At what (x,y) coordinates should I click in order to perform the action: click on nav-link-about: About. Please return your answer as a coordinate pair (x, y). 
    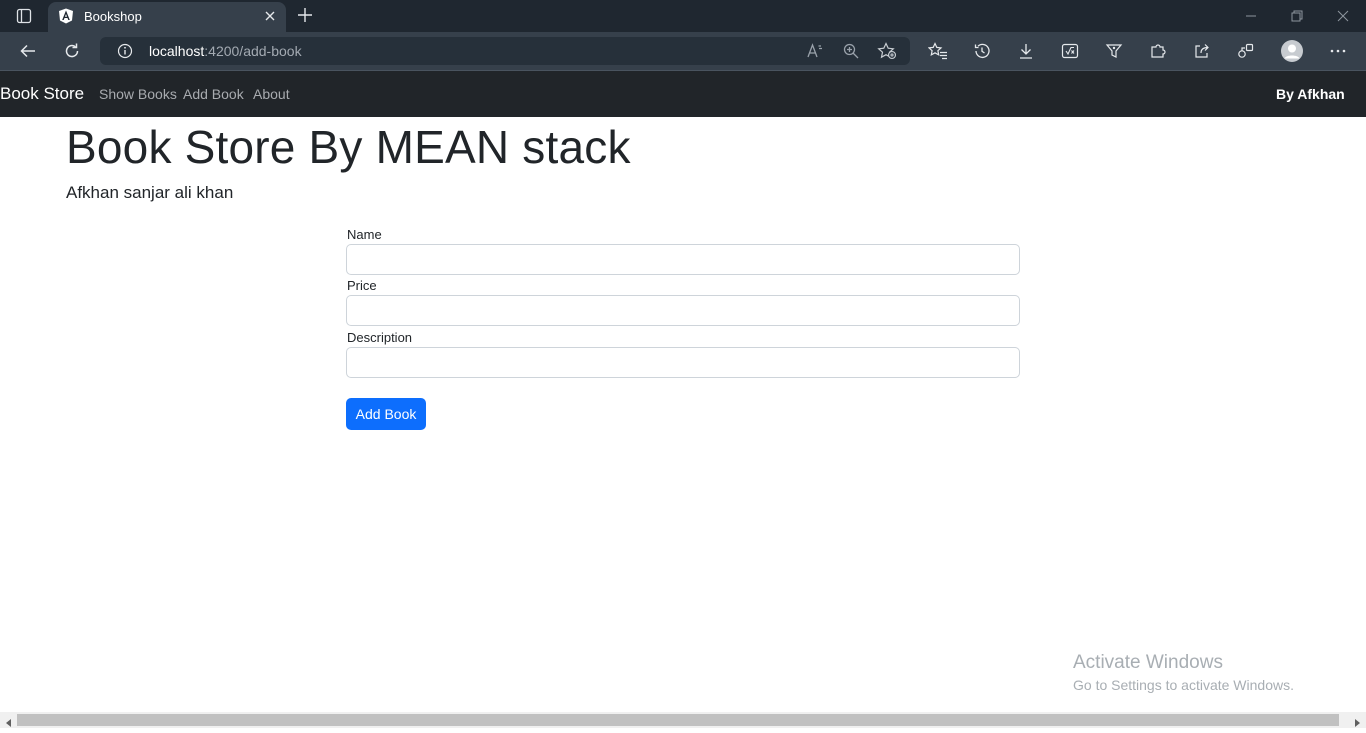
    Looking at the image, I should click on (271, 94).